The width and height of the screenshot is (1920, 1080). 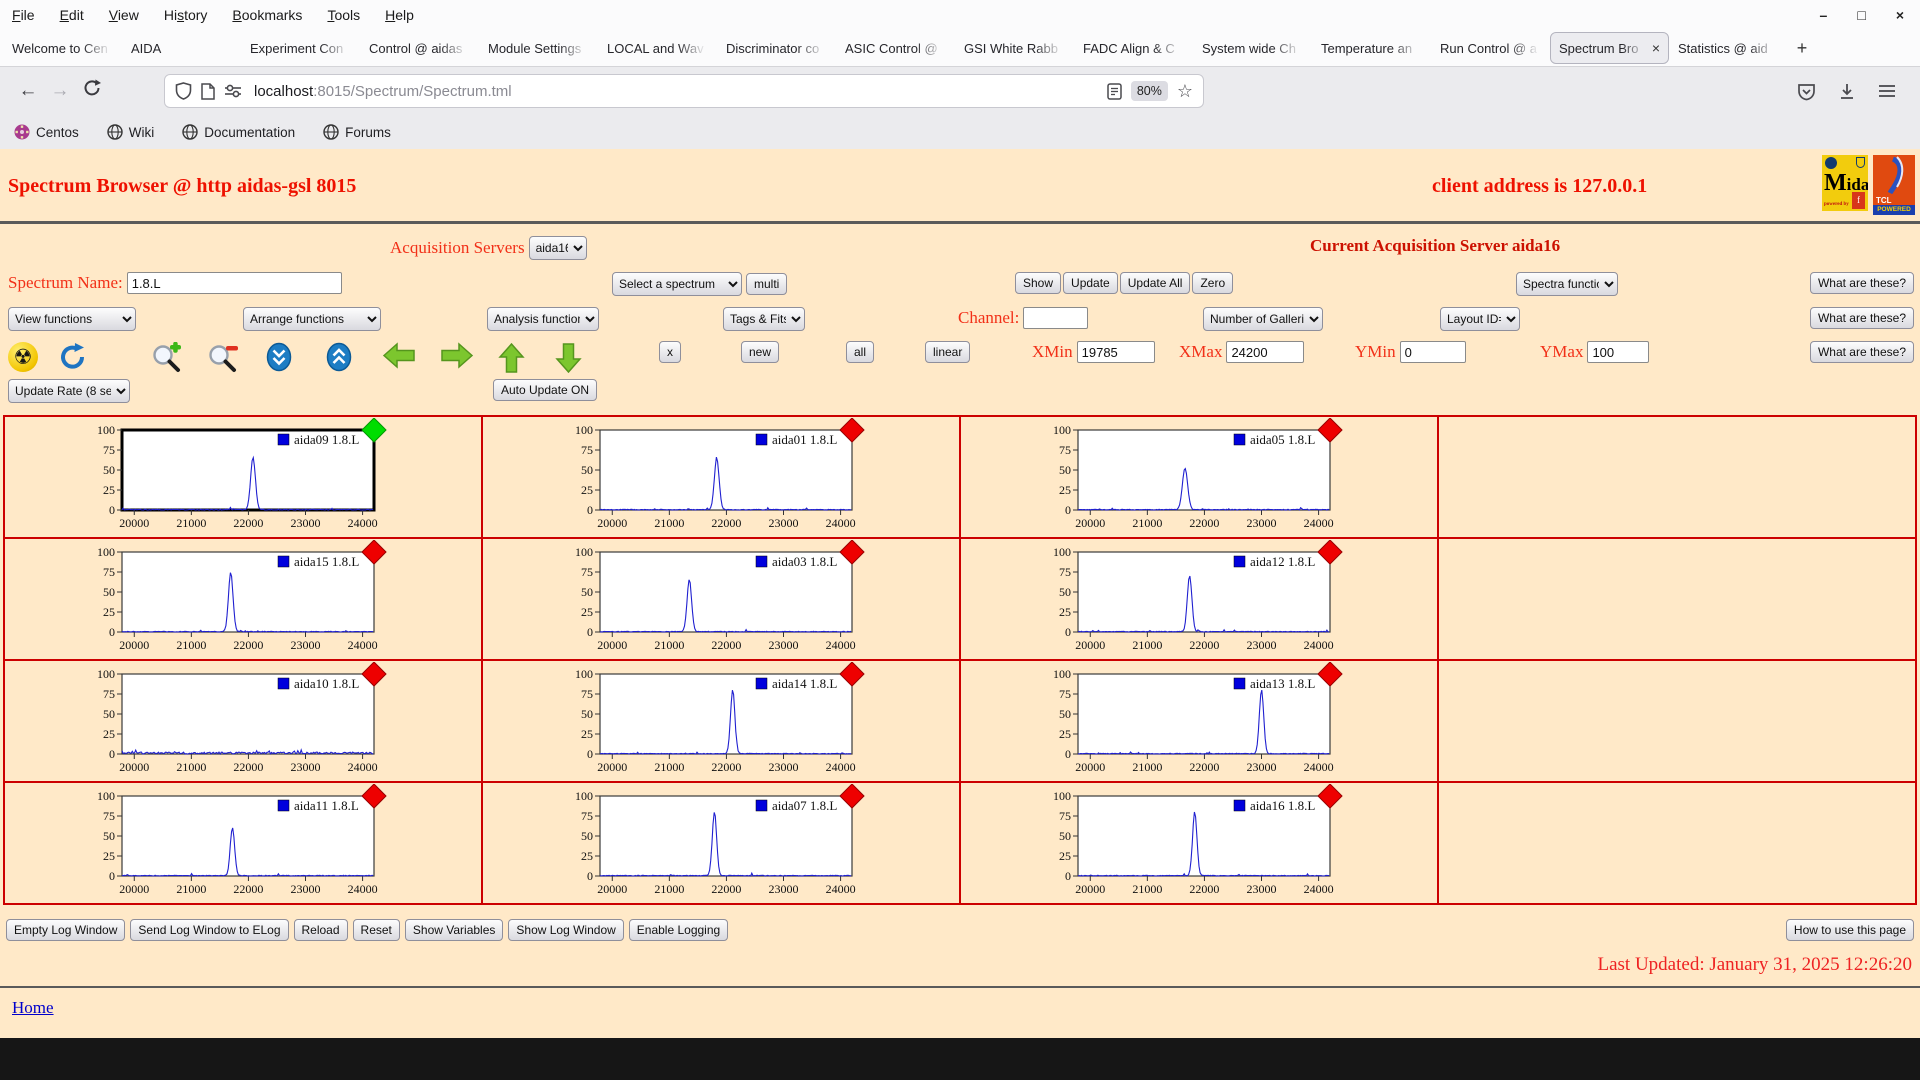 What do you see at coordinates (183, 91) in the screenshot?
I see `tracking-shield-icon` at bounding box center [183, 91].